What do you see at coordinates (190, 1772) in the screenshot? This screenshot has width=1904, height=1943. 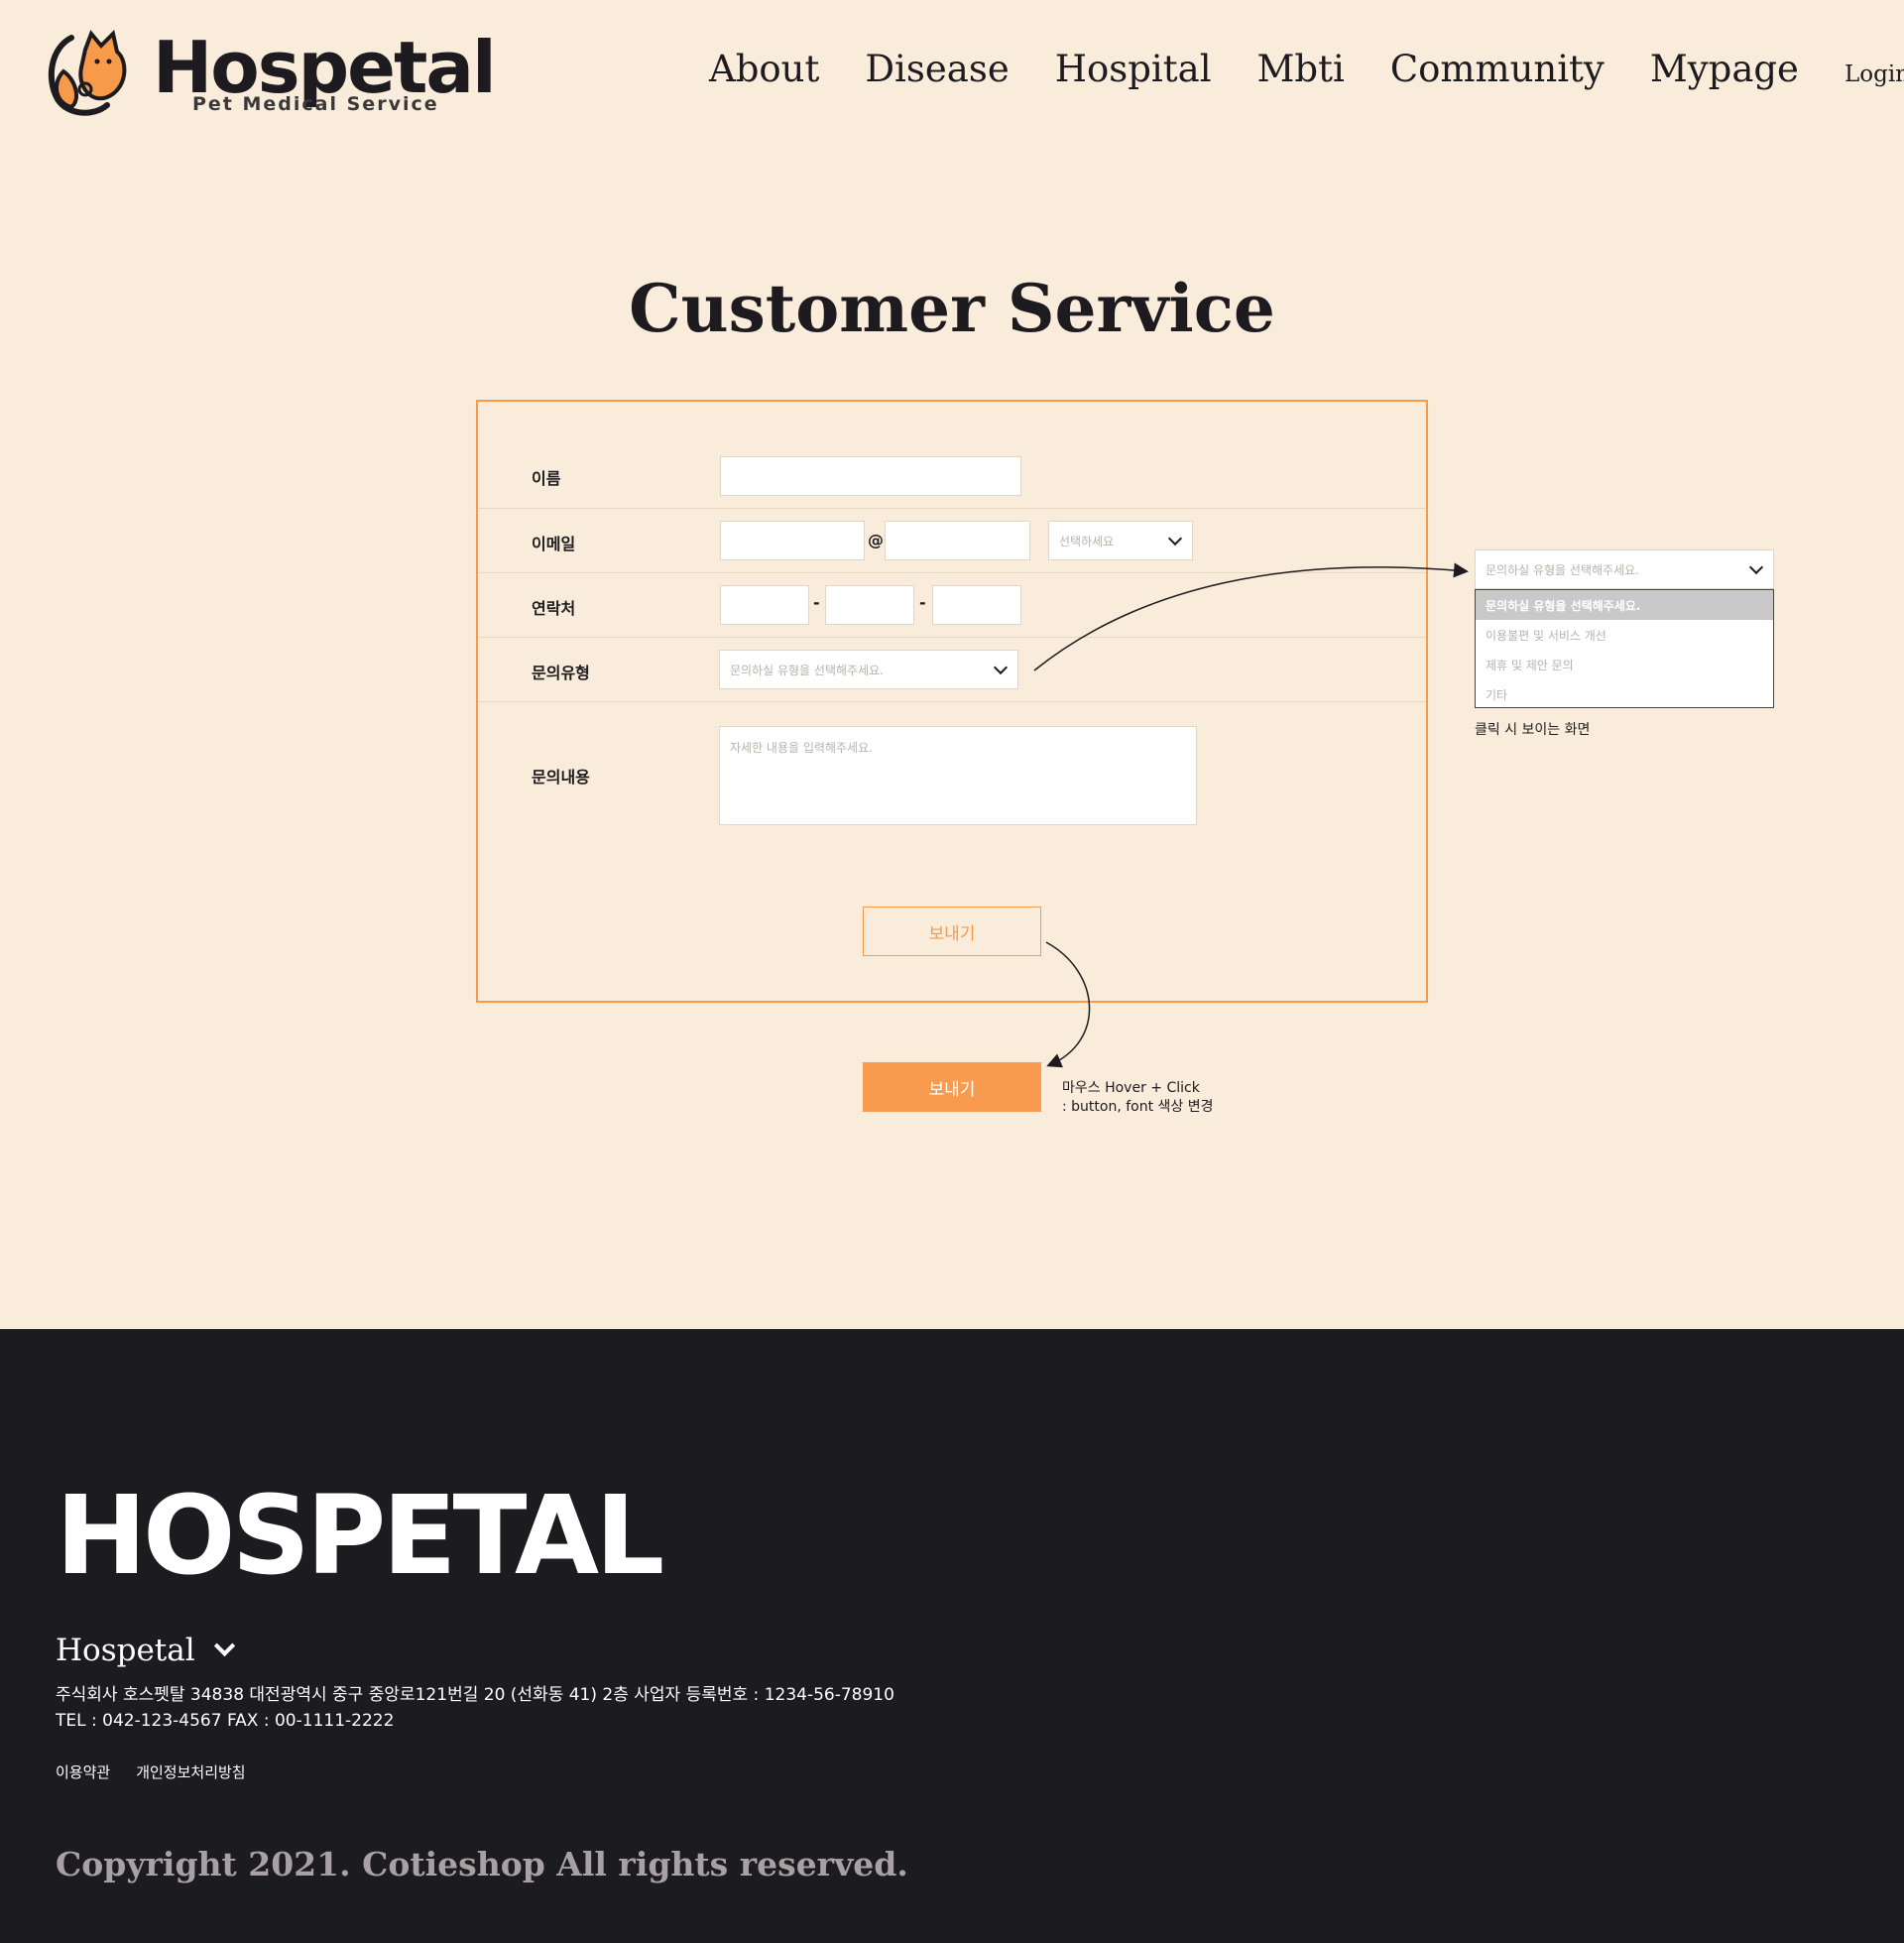 I see `footer-link-privacy: 개인정보처리방침` at bounding box center [190, 1772].